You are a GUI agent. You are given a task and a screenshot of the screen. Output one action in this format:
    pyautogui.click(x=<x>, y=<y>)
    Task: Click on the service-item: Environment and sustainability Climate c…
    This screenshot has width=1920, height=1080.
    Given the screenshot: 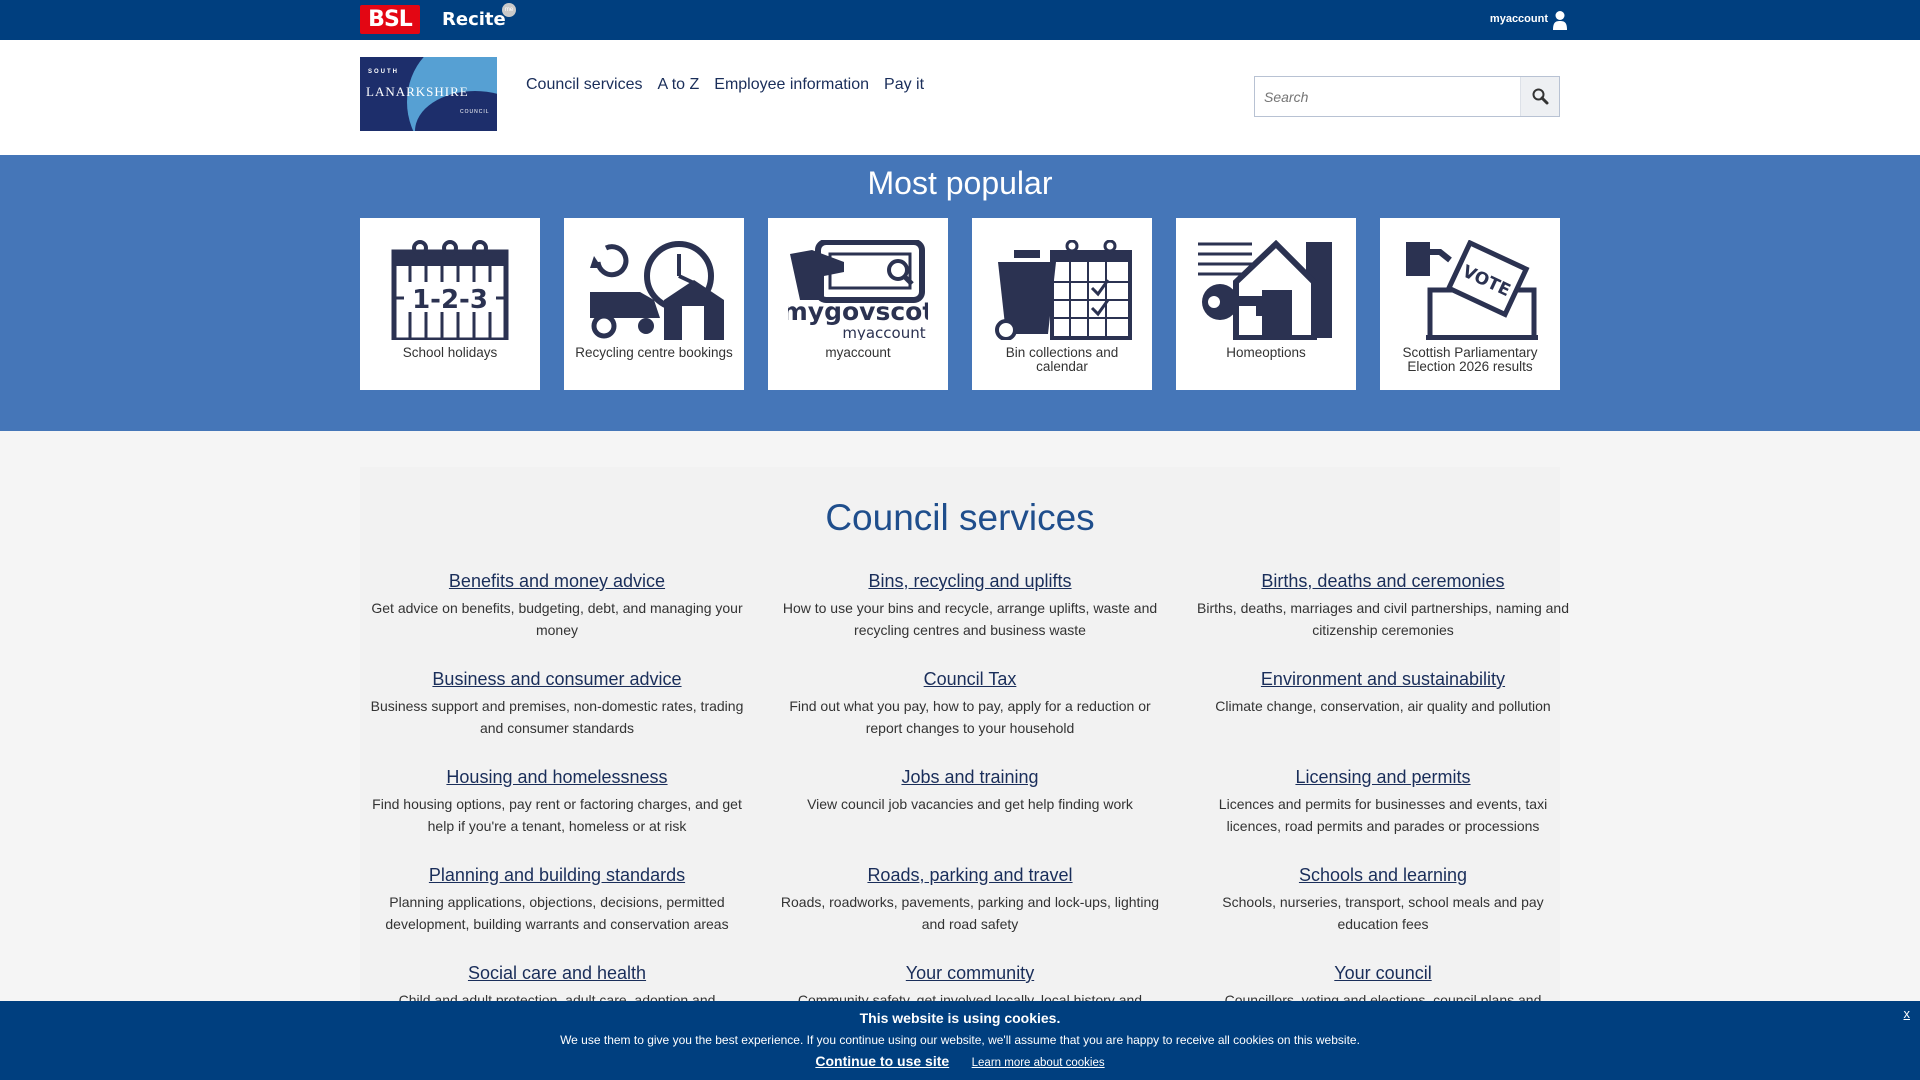 What is the action you would take?
    pyautogui.click(x=1383, y=693)
    